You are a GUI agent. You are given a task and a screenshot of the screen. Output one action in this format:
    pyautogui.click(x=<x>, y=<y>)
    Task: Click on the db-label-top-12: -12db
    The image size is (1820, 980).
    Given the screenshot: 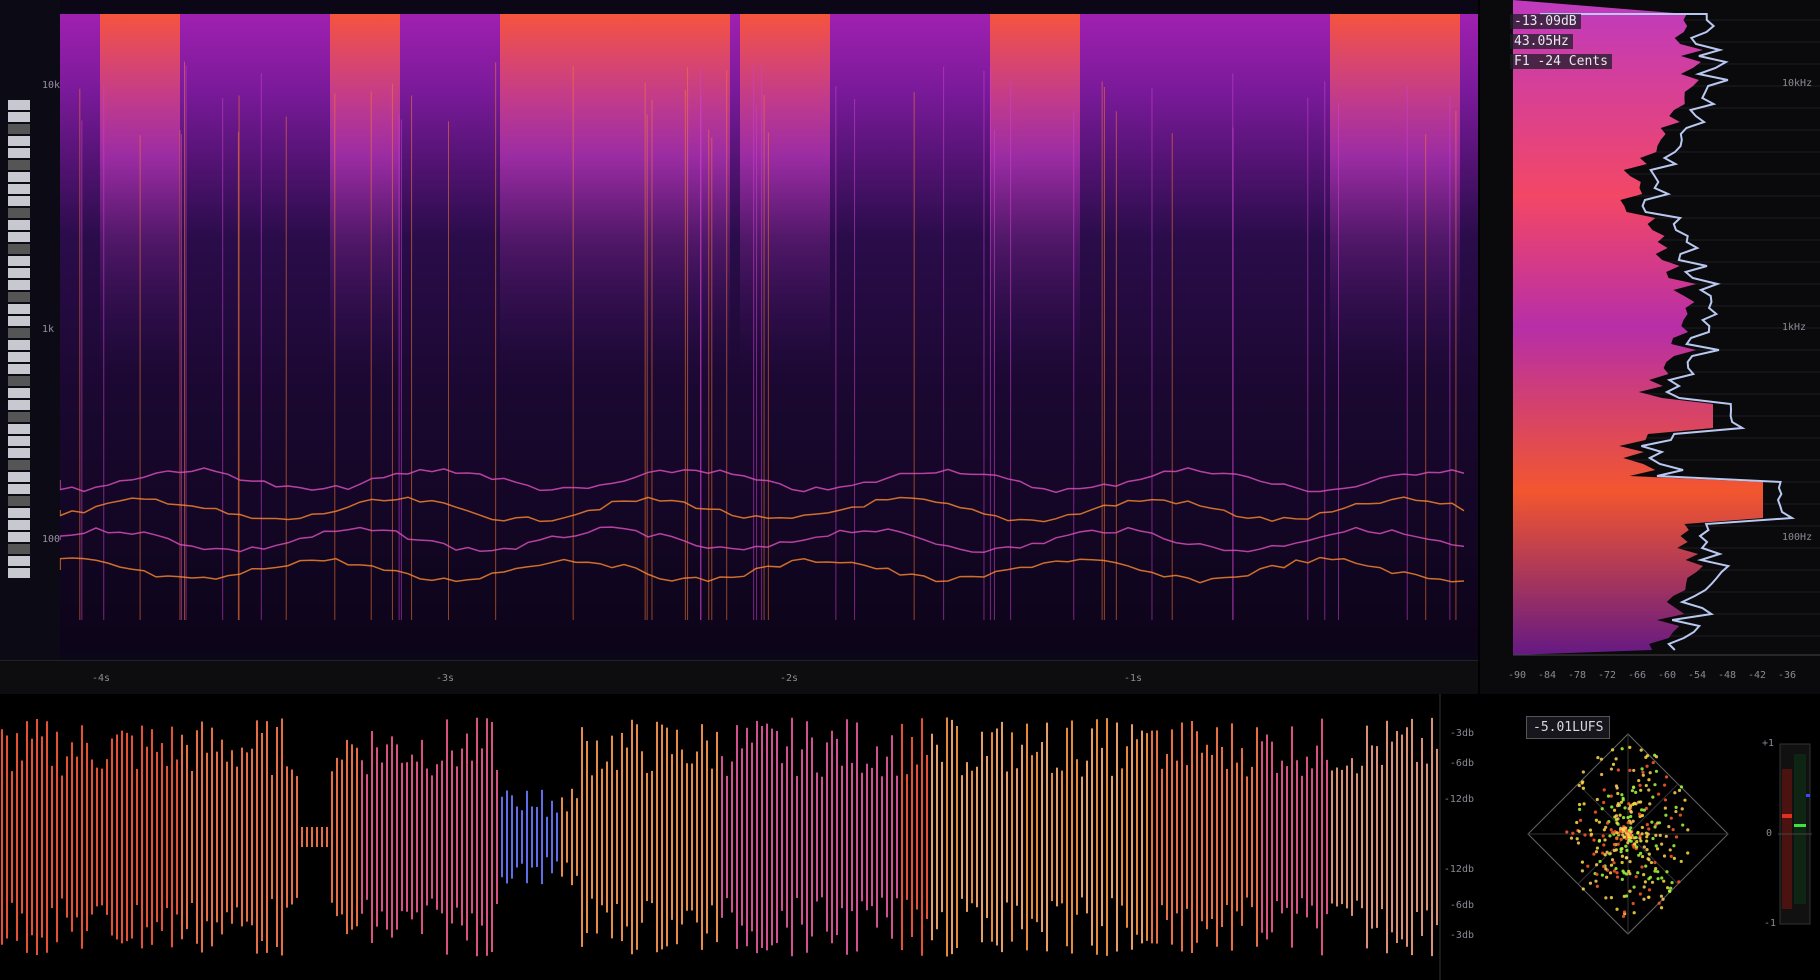 What is the action you would take?
    pyautogui.click(x=1458, y=799)
    